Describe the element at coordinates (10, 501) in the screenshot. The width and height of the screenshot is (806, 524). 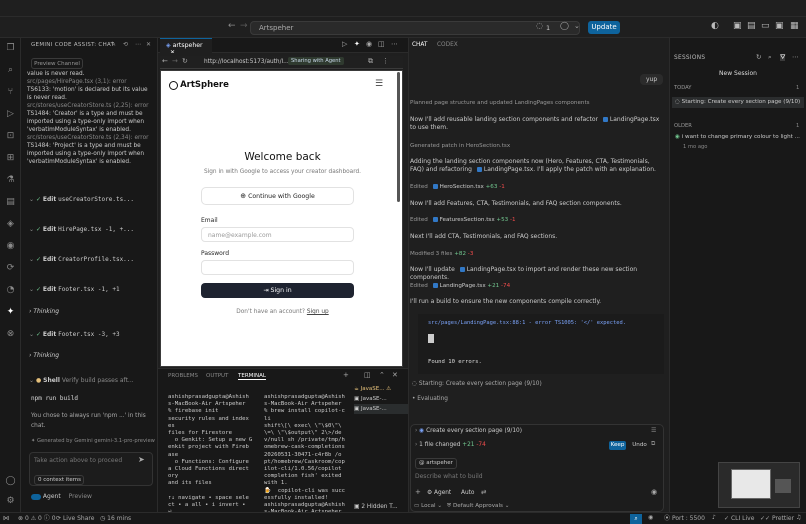
I see `settings-gear-icon: ⚙` at that location.